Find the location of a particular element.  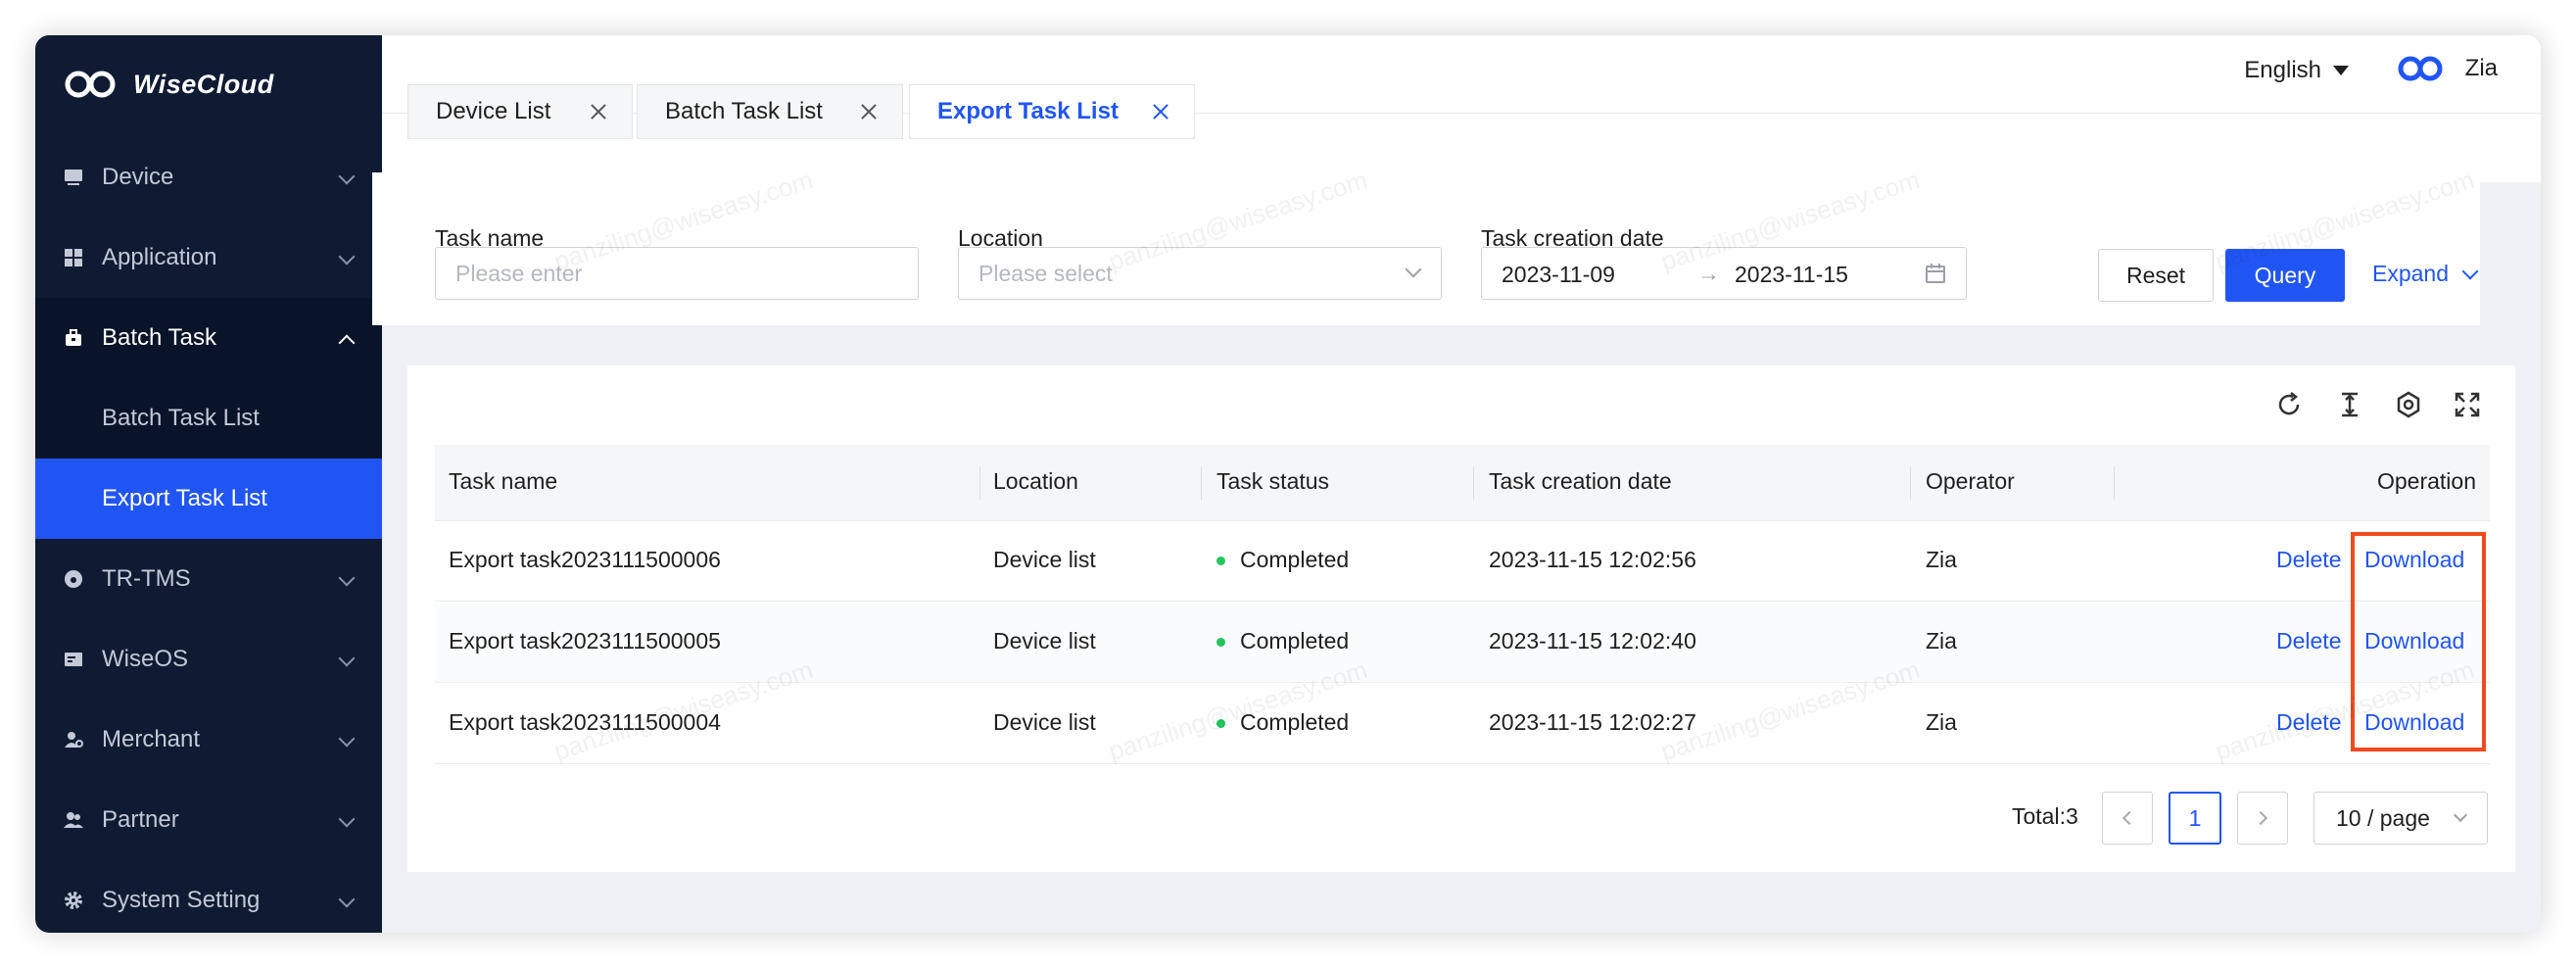

sidebar-item-tr-tms: TR-TMS is located at coordinates (208, 579).